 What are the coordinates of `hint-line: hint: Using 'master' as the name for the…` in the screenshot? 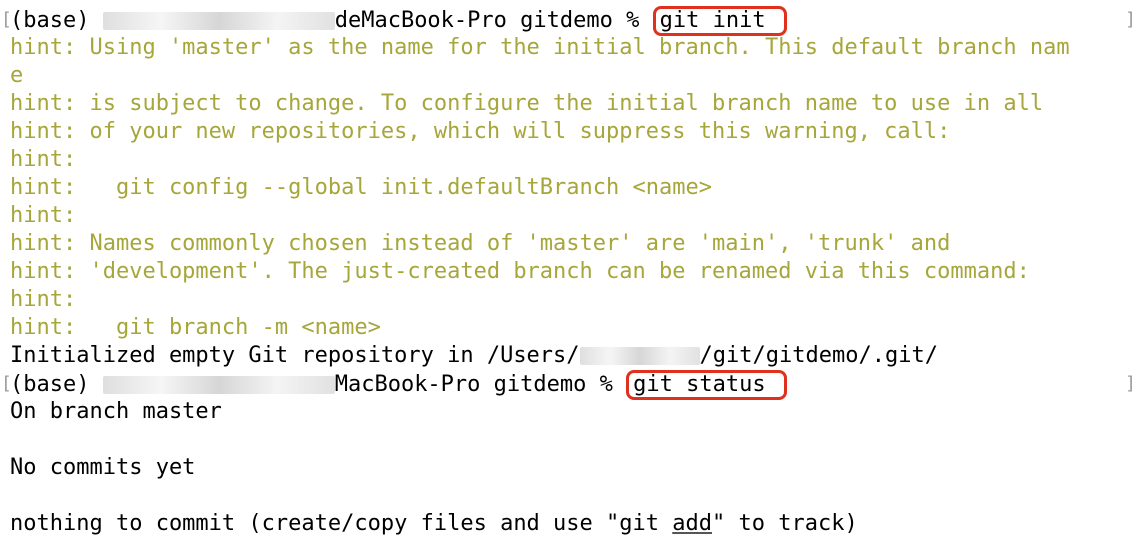 It's located at (540, 47).